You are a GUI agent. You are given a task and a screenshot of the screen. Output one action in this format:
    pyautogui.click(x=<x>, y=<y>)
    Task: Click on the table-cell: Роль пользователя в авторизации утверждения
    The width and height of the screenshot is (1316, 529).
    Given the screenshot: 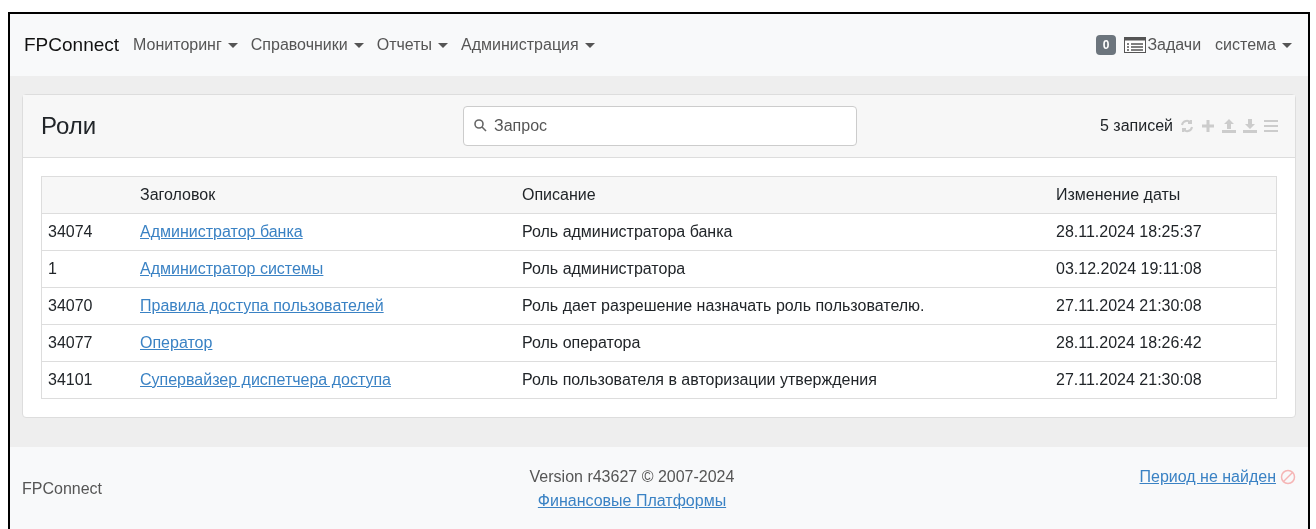 What is the action you would take?
    pyautogui.click(x=699, y=379)
    